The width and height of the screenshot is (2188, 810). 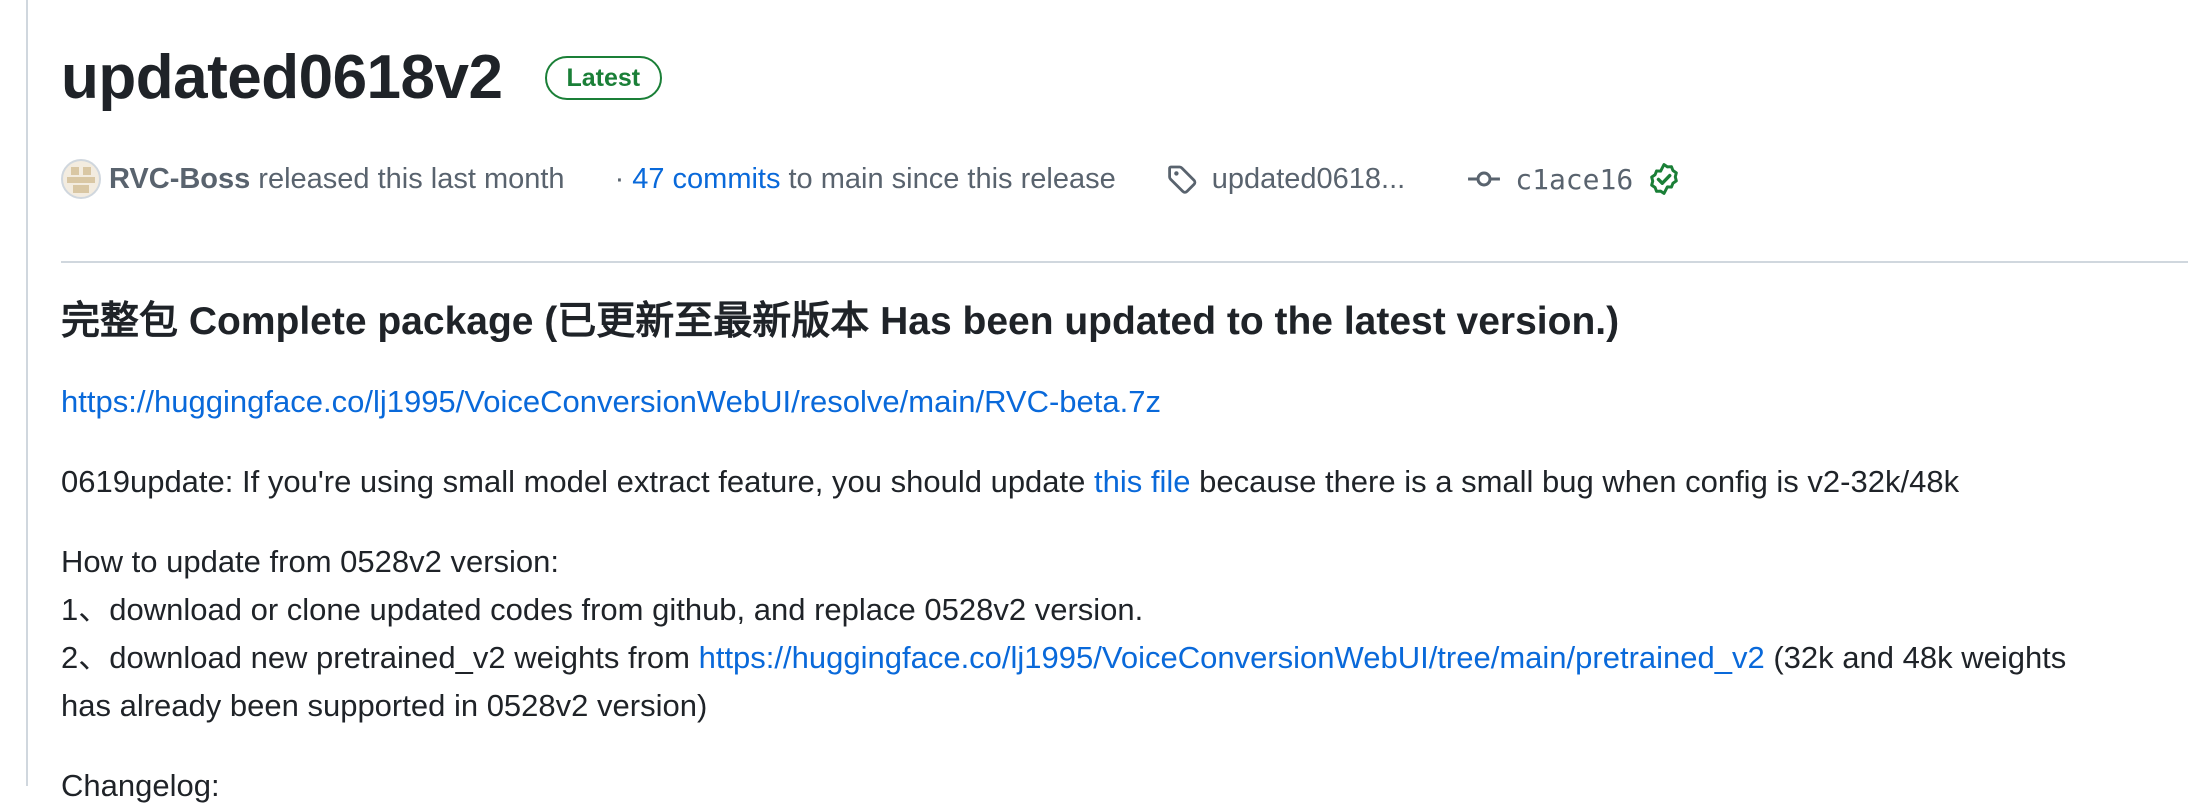 I want to click on commit-sha-link: c1ace16, so click(x=1574, y=179).